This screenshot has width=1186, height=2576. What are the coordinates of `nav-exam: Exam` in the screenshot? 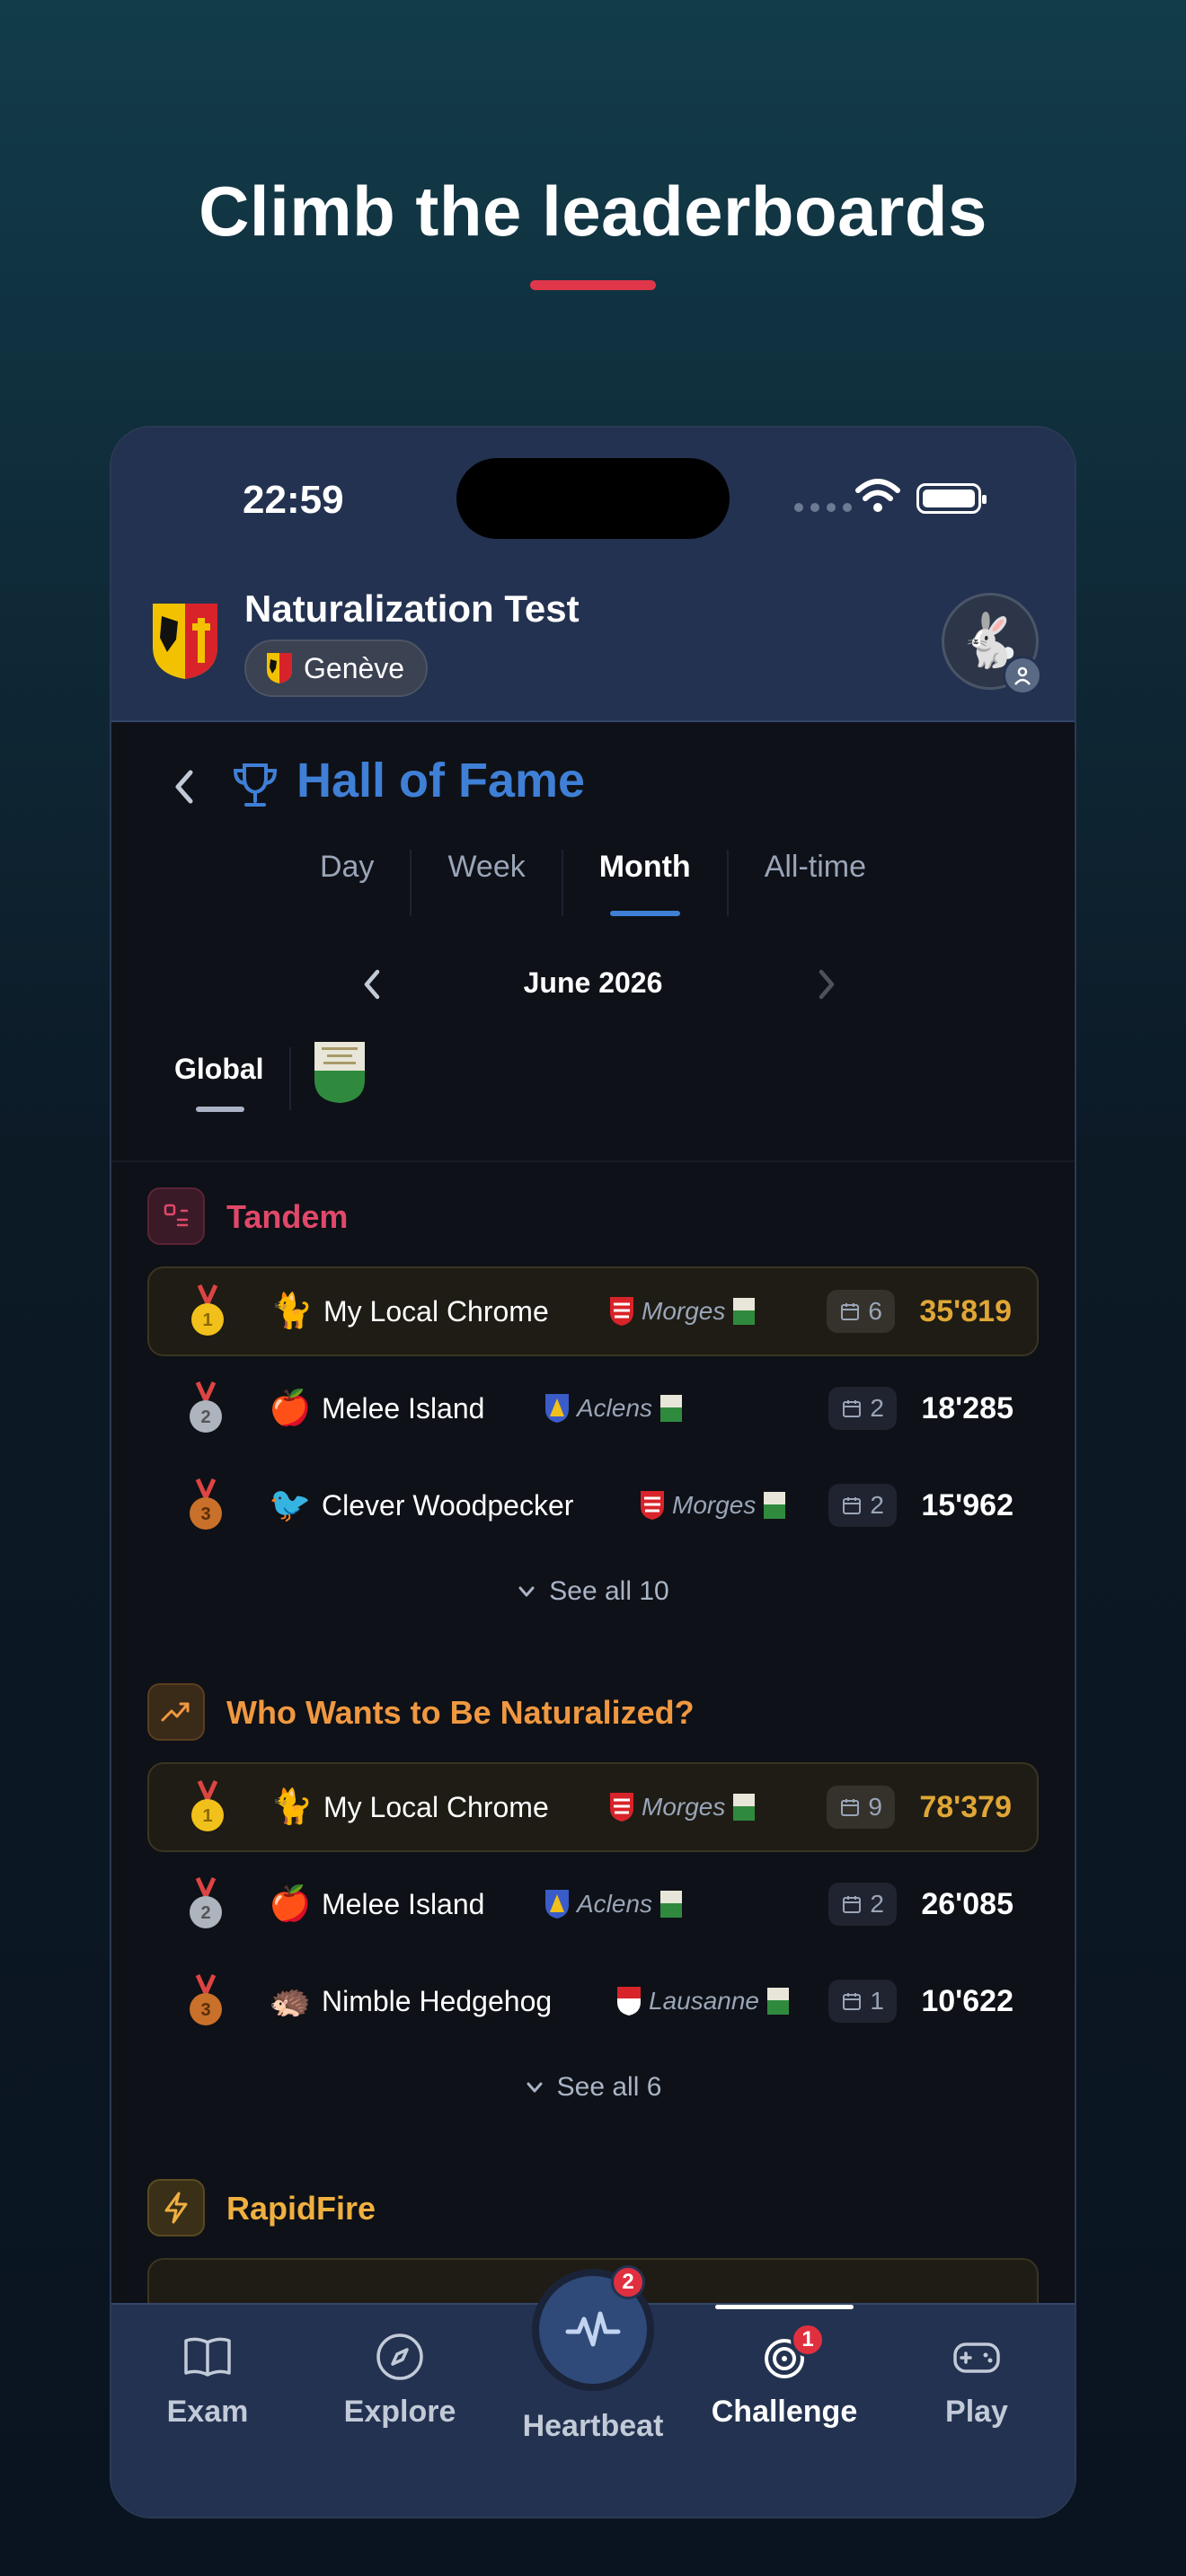 It's located at (207, 2380).